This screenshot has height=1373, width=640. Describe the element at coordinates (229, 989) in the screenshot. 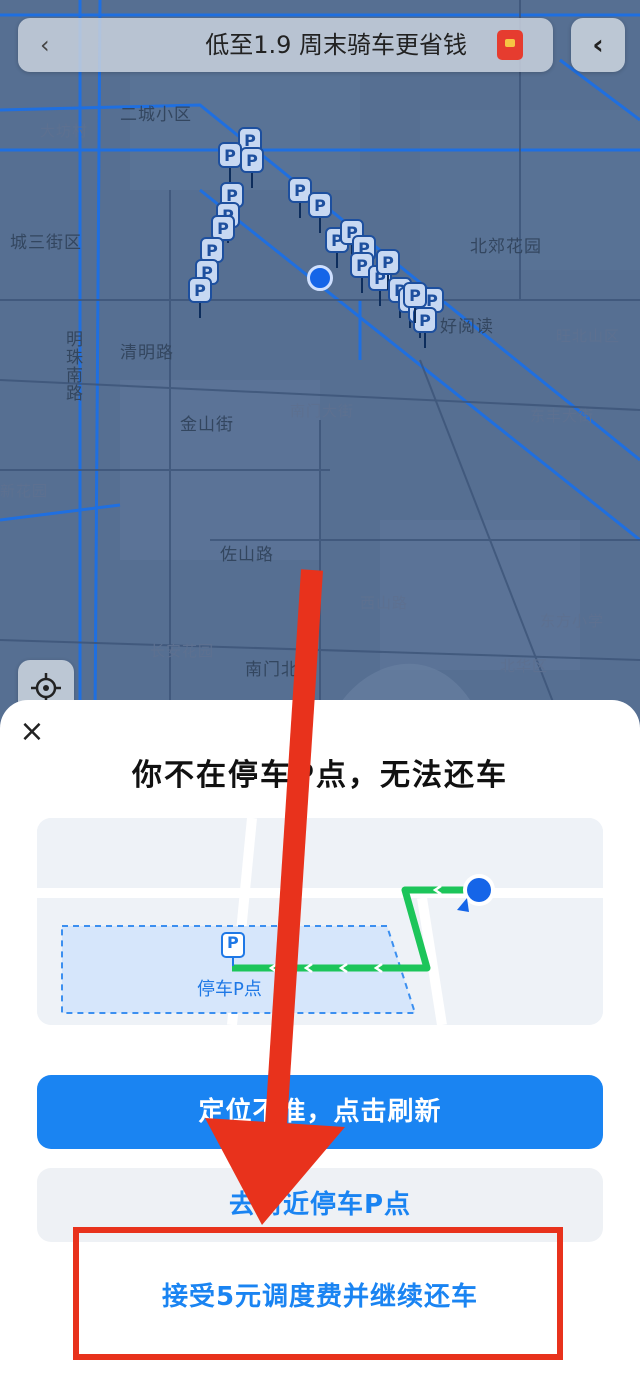

I see `parking-zone-label: 停车P点` at that location.